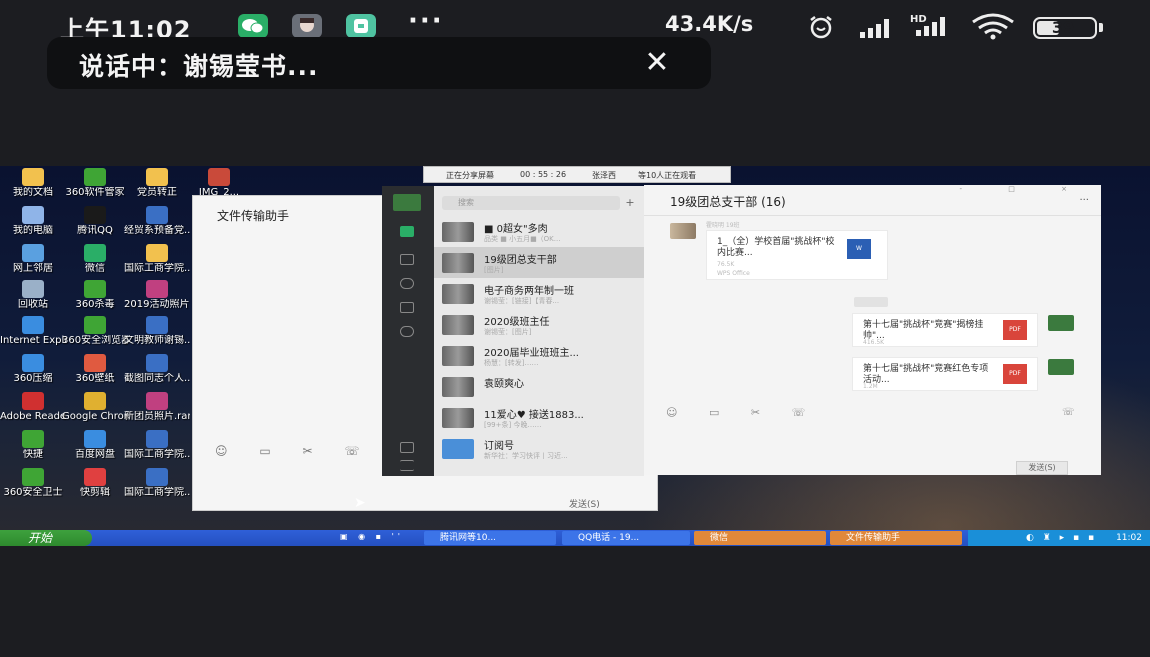 This screenshot has height=657, width=1150. What do you see at coordinates (95, 492) in the screenshot?
I see `desktop-icon-label: 快剪辑` at bounding box center [95, 492].